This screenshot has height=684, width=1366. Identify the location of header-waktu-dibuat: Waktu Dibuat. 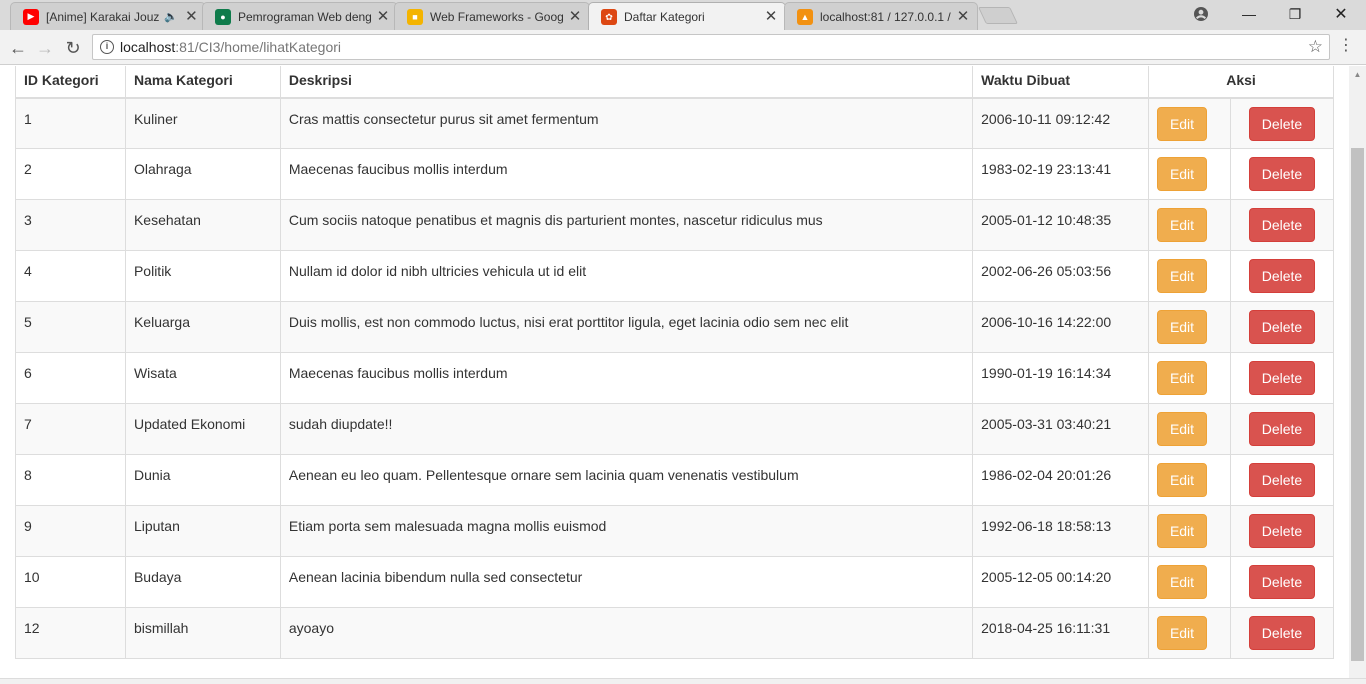
(1060, 82).